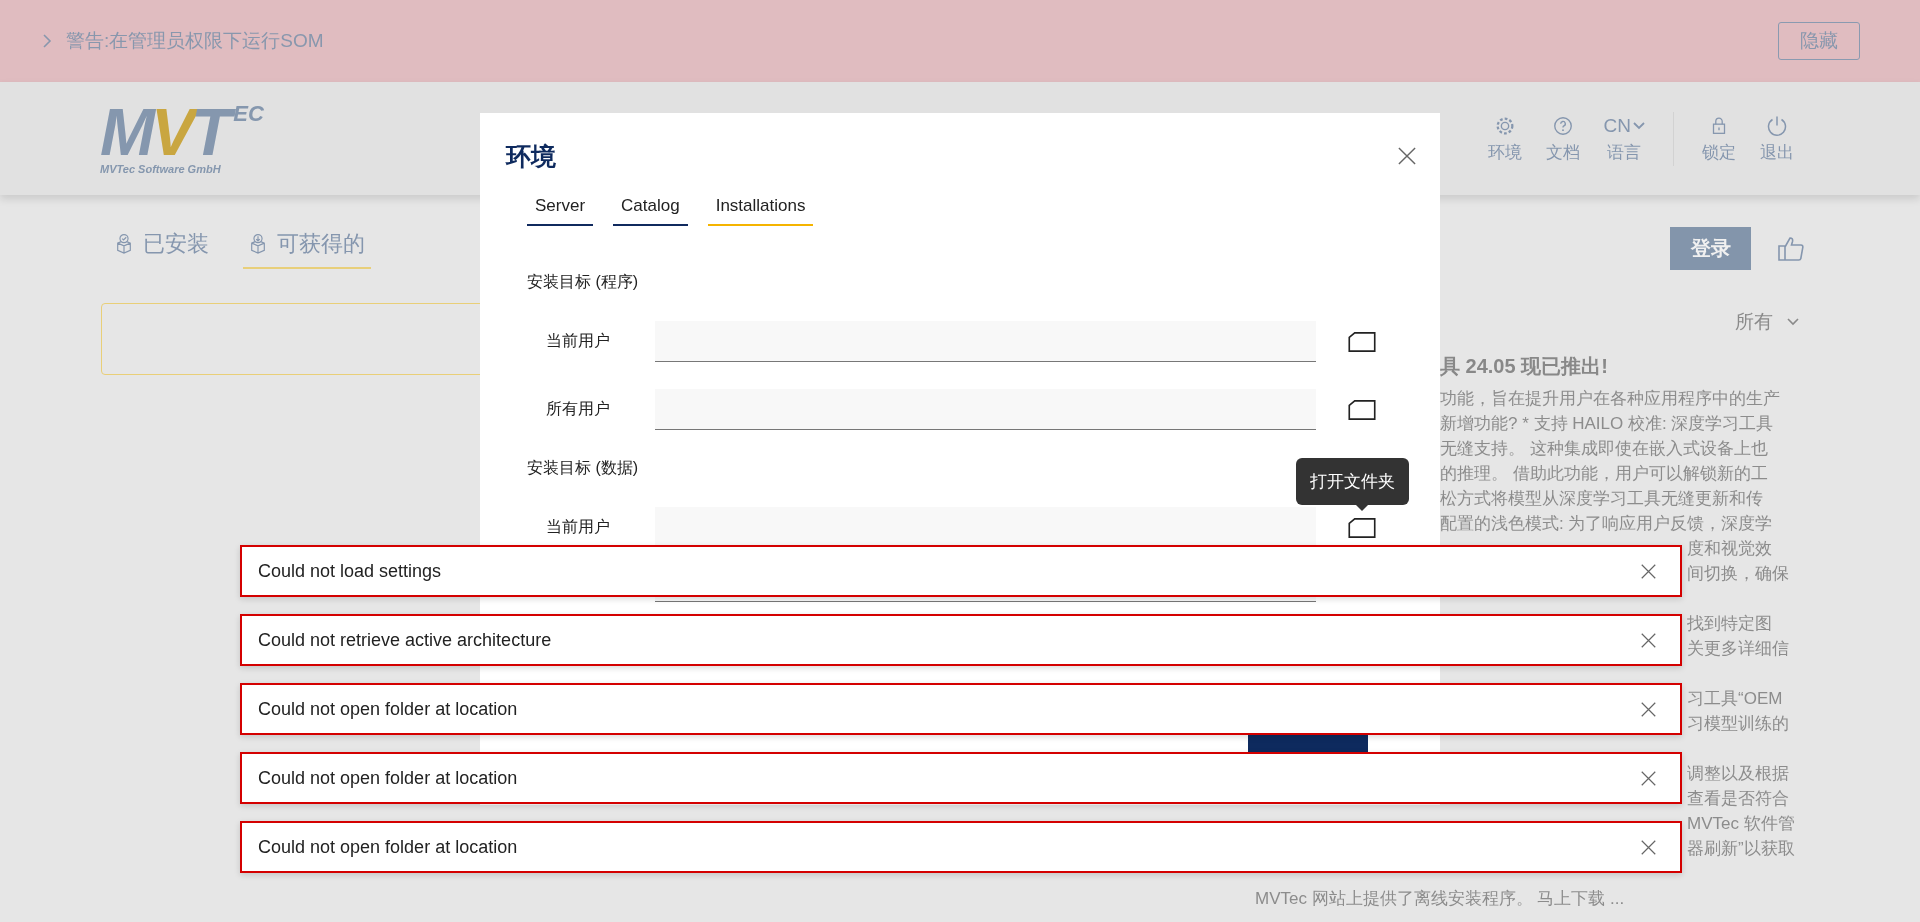 This screenshot has height=922, width=1920. What do you see at coordinates (583, 282) in the screenshot?
I see `section-heading: 安装目标 (程序)` at bounding box center [583, 282].